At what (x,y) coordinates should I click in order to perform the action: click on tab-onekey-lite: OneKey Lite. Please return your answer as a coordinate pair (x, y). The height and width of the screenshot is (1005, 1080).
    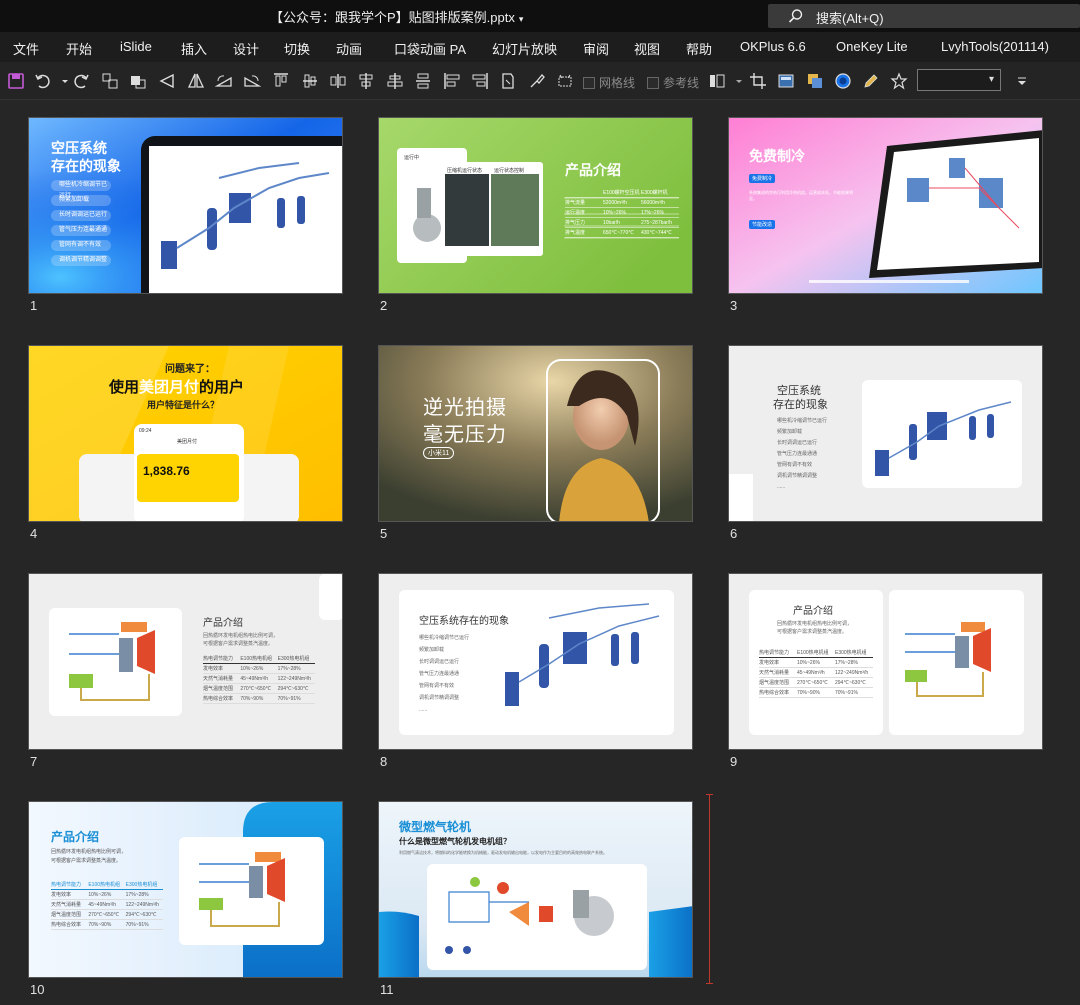
    Looking at the image, I should click on (872, 46).